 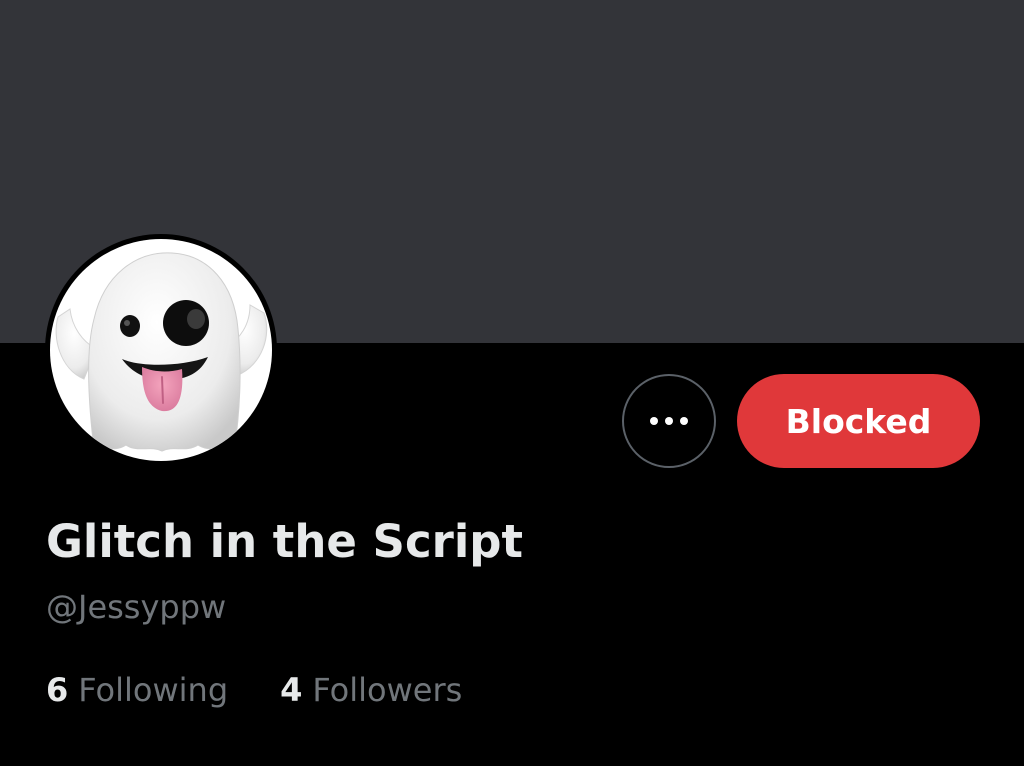 I want to click on profile-avatar, so click(x=161, y=350).